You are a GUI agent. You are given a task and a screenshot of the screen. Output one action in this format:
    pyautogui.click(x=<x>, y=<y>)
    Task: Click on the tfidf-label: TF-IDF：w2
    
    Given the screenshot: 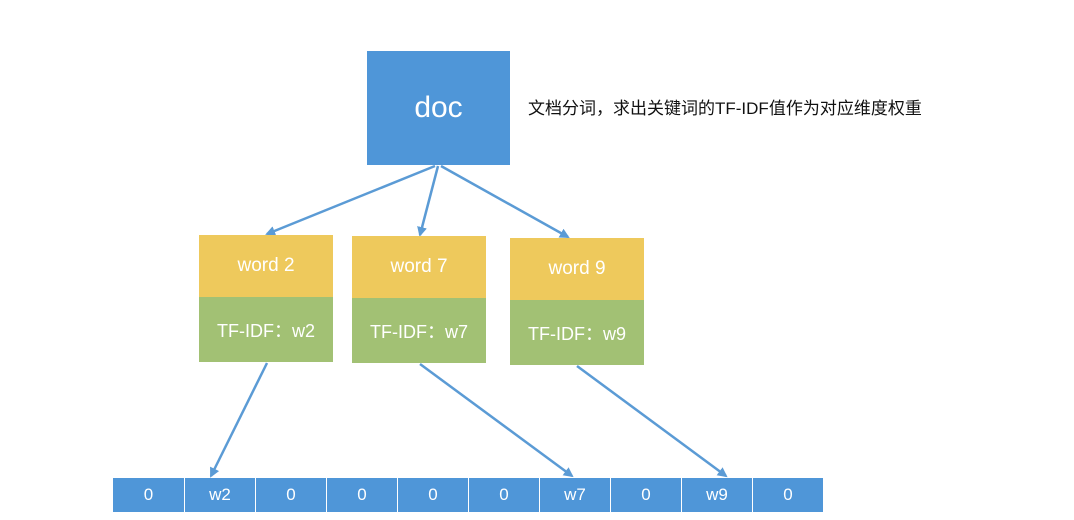 What is the action you would take?
    pyautogui.click(x=266, y=329)
    